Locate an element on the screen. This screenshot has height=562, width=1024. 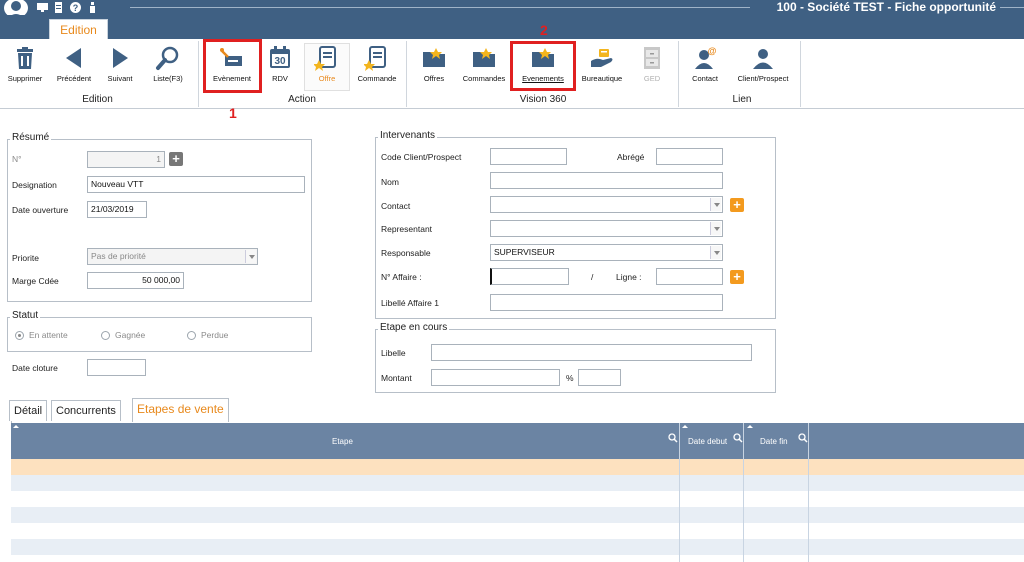
no-label: N° is located at coordinates (17, 159).